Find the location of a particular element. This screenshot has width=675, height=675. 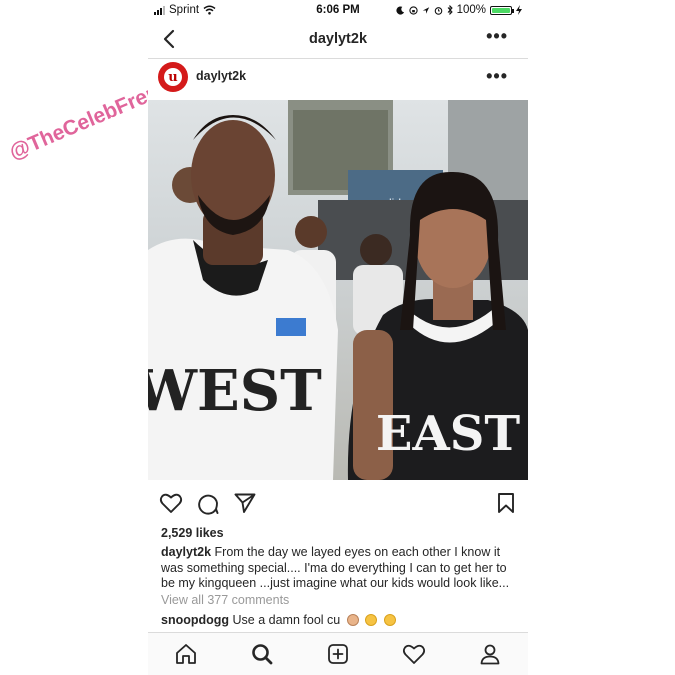

heart-icon is located at coordinates (171, 503).